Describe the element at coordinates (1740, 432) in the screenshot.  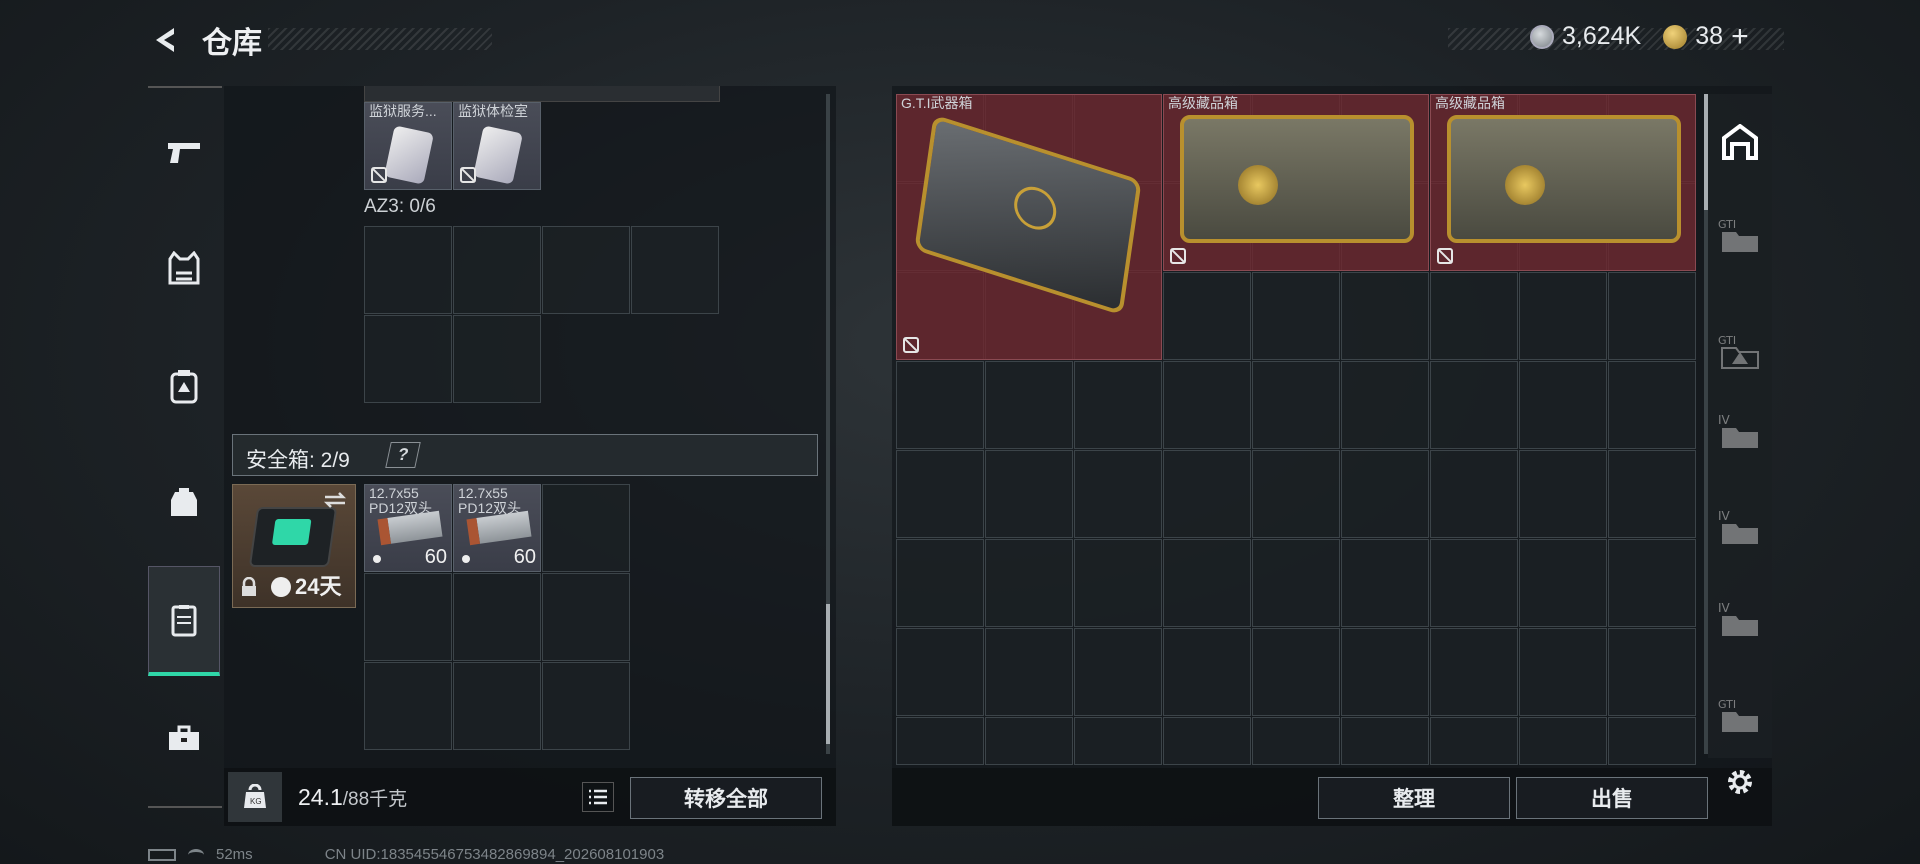
I see `tab-iv-folder-1: IV` at that location.